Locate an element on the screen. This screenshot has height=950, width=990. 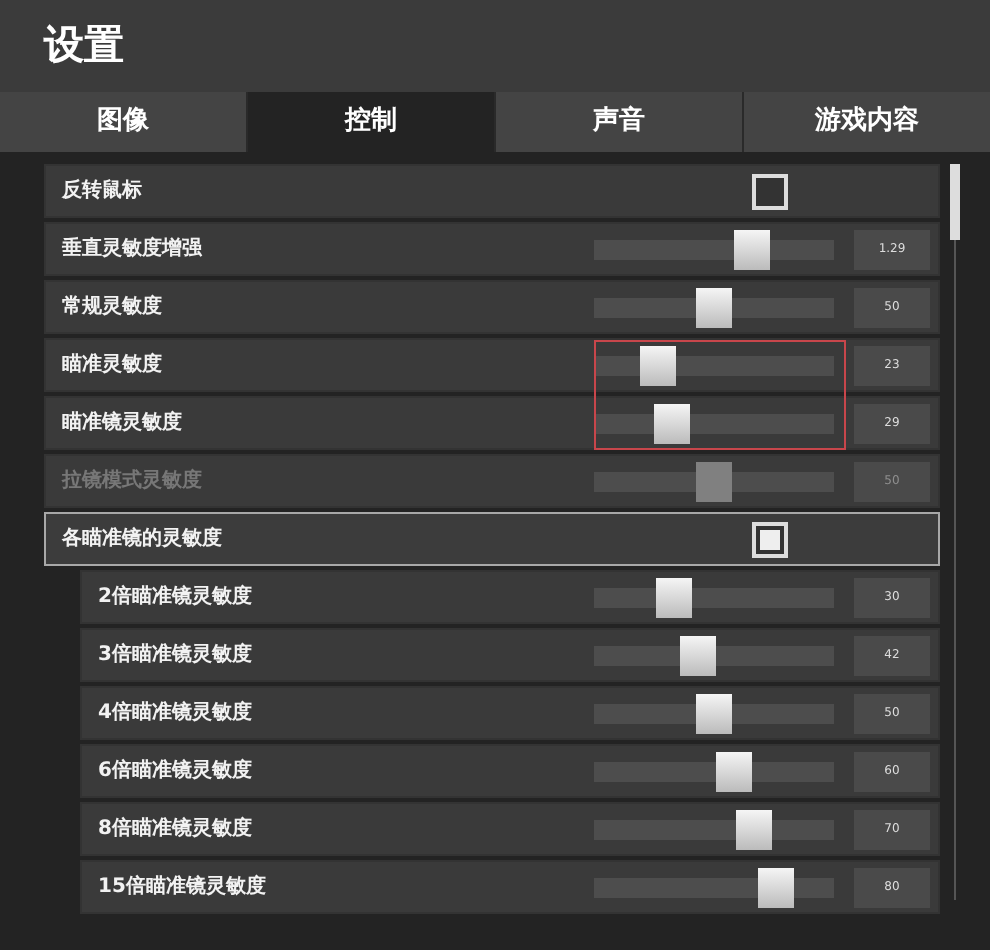
scrollbar-thumb is located at coordinates (955, 202).